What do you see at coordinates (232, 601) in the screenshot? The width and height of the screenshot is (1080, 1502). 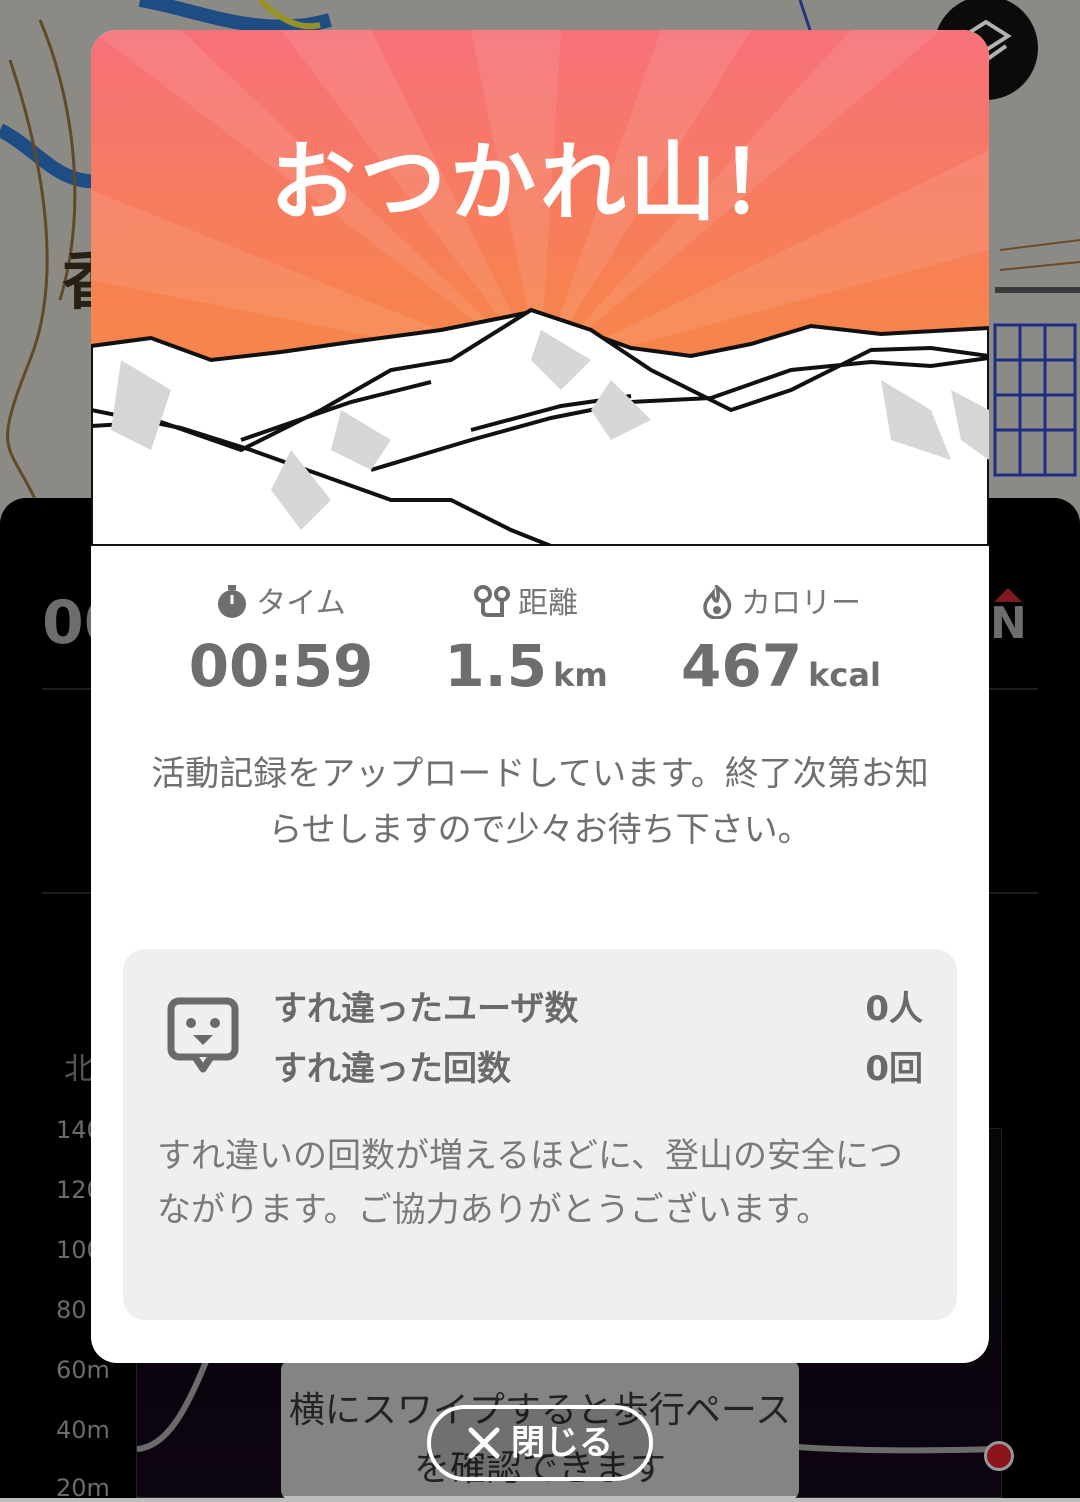 I see `stopwatch-icon` at bounding box center [232, 601].